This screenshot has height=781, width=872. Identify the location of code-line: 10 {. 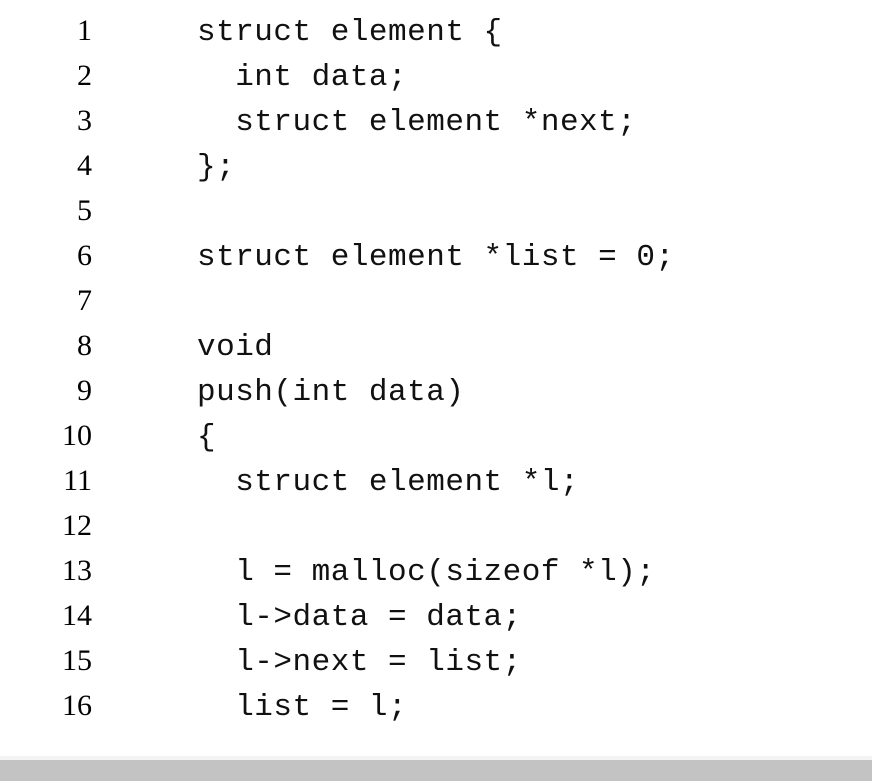
(436, 435).